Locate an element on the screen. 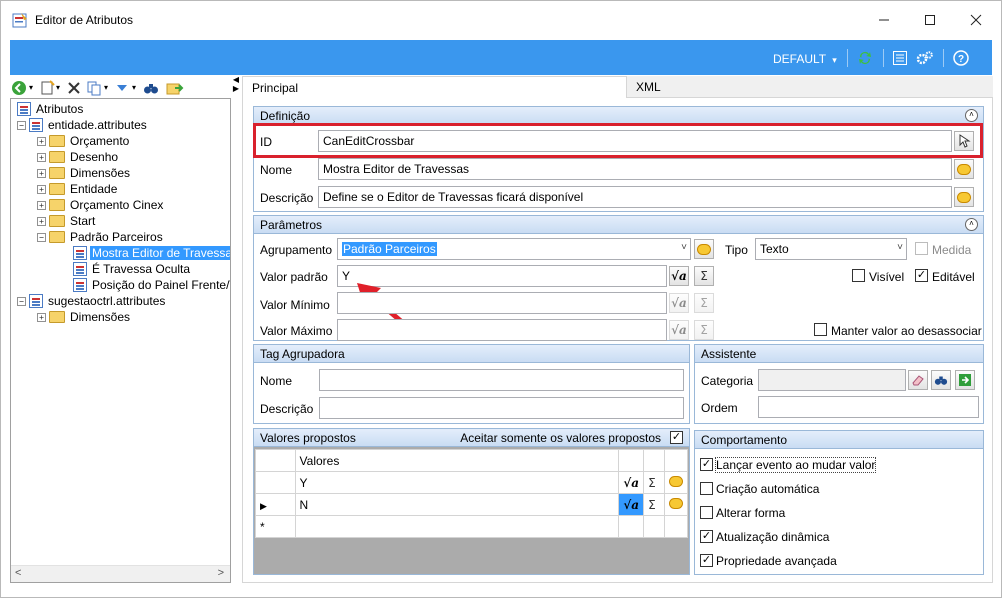 This screenshot has height=598, width=1002. valor-padrao-formula-button: √a is located at coordinates (679, 276).